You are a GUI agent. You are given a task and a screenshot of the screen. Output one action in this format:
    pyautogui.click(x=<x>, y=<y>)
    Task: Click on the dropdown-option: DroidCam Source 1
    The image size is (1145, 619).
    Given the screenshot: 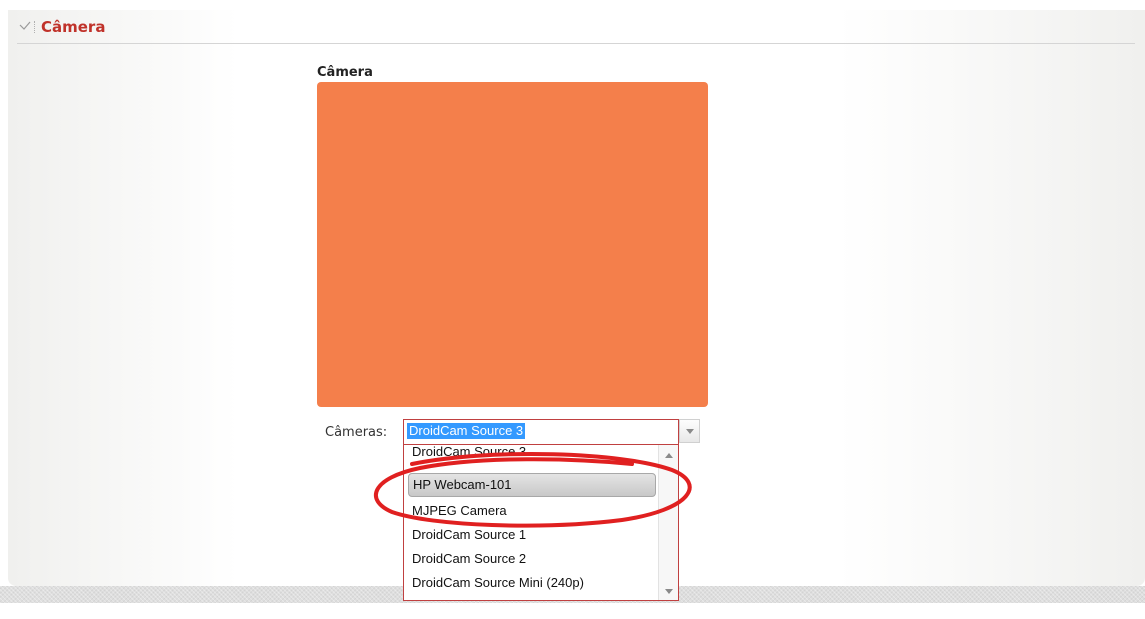 What is the action you would take?
    pyautogui.click(x=532, y=535)
    